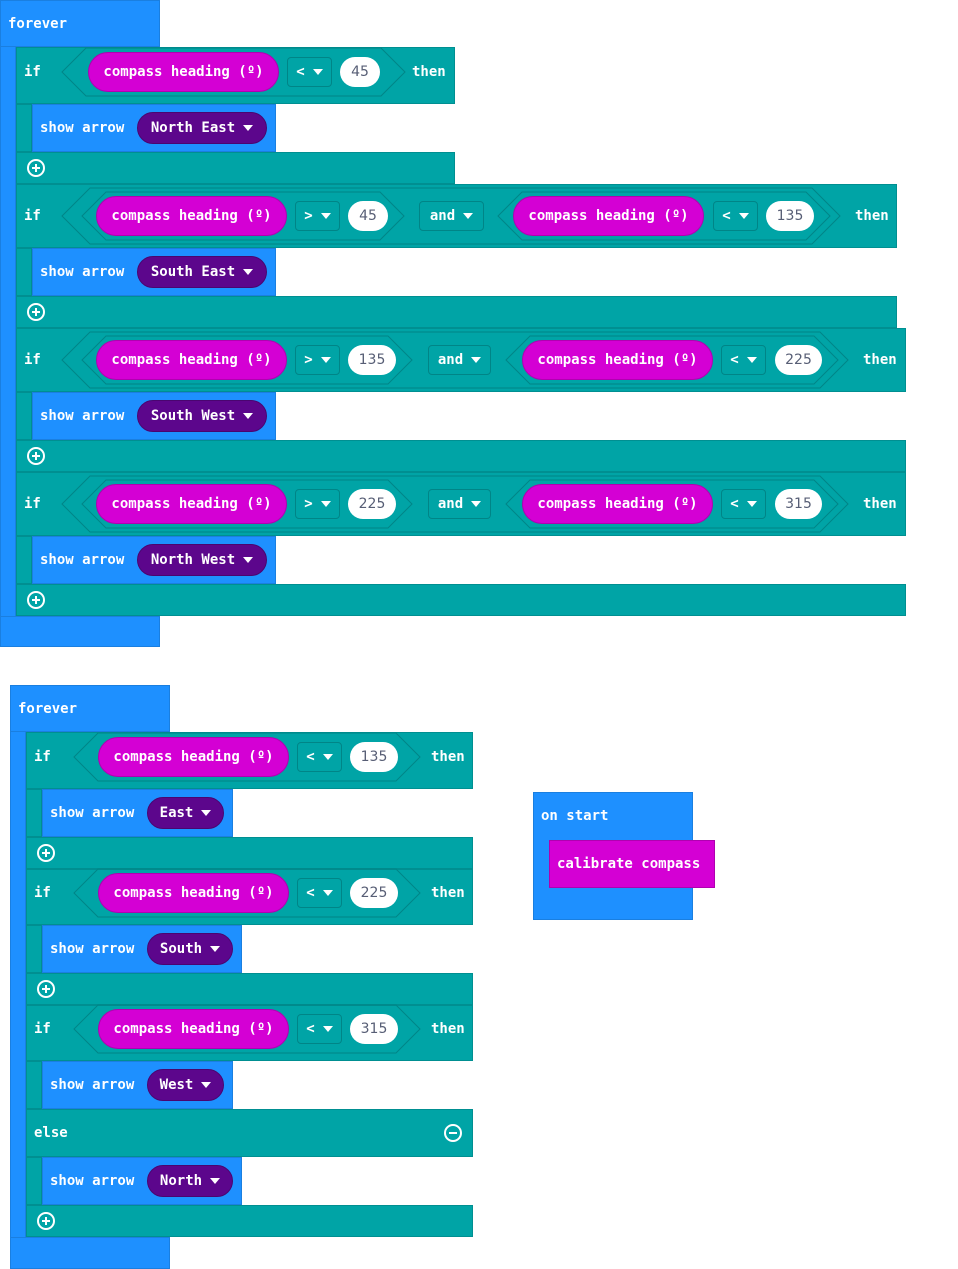 This screenshot has height=1269, width=958. Describe the element at coordinates (190, 949) in the screenshot. I see `arrow-direction-dropdown: South` at that location.